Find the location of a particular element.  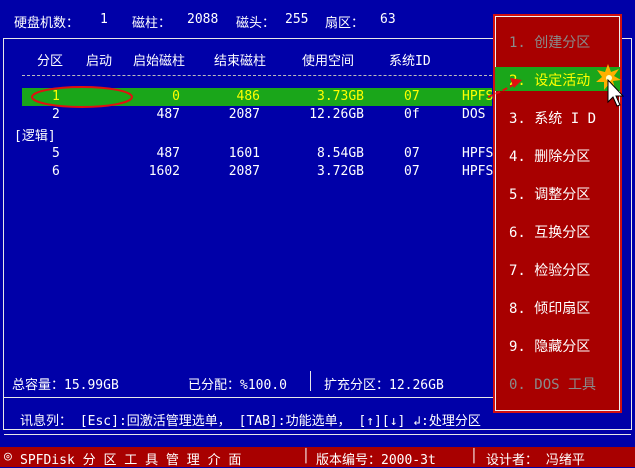

app-title: SPFDisk 分 区 工 具 管 理 介 面 is located at coordinates (131, 460).